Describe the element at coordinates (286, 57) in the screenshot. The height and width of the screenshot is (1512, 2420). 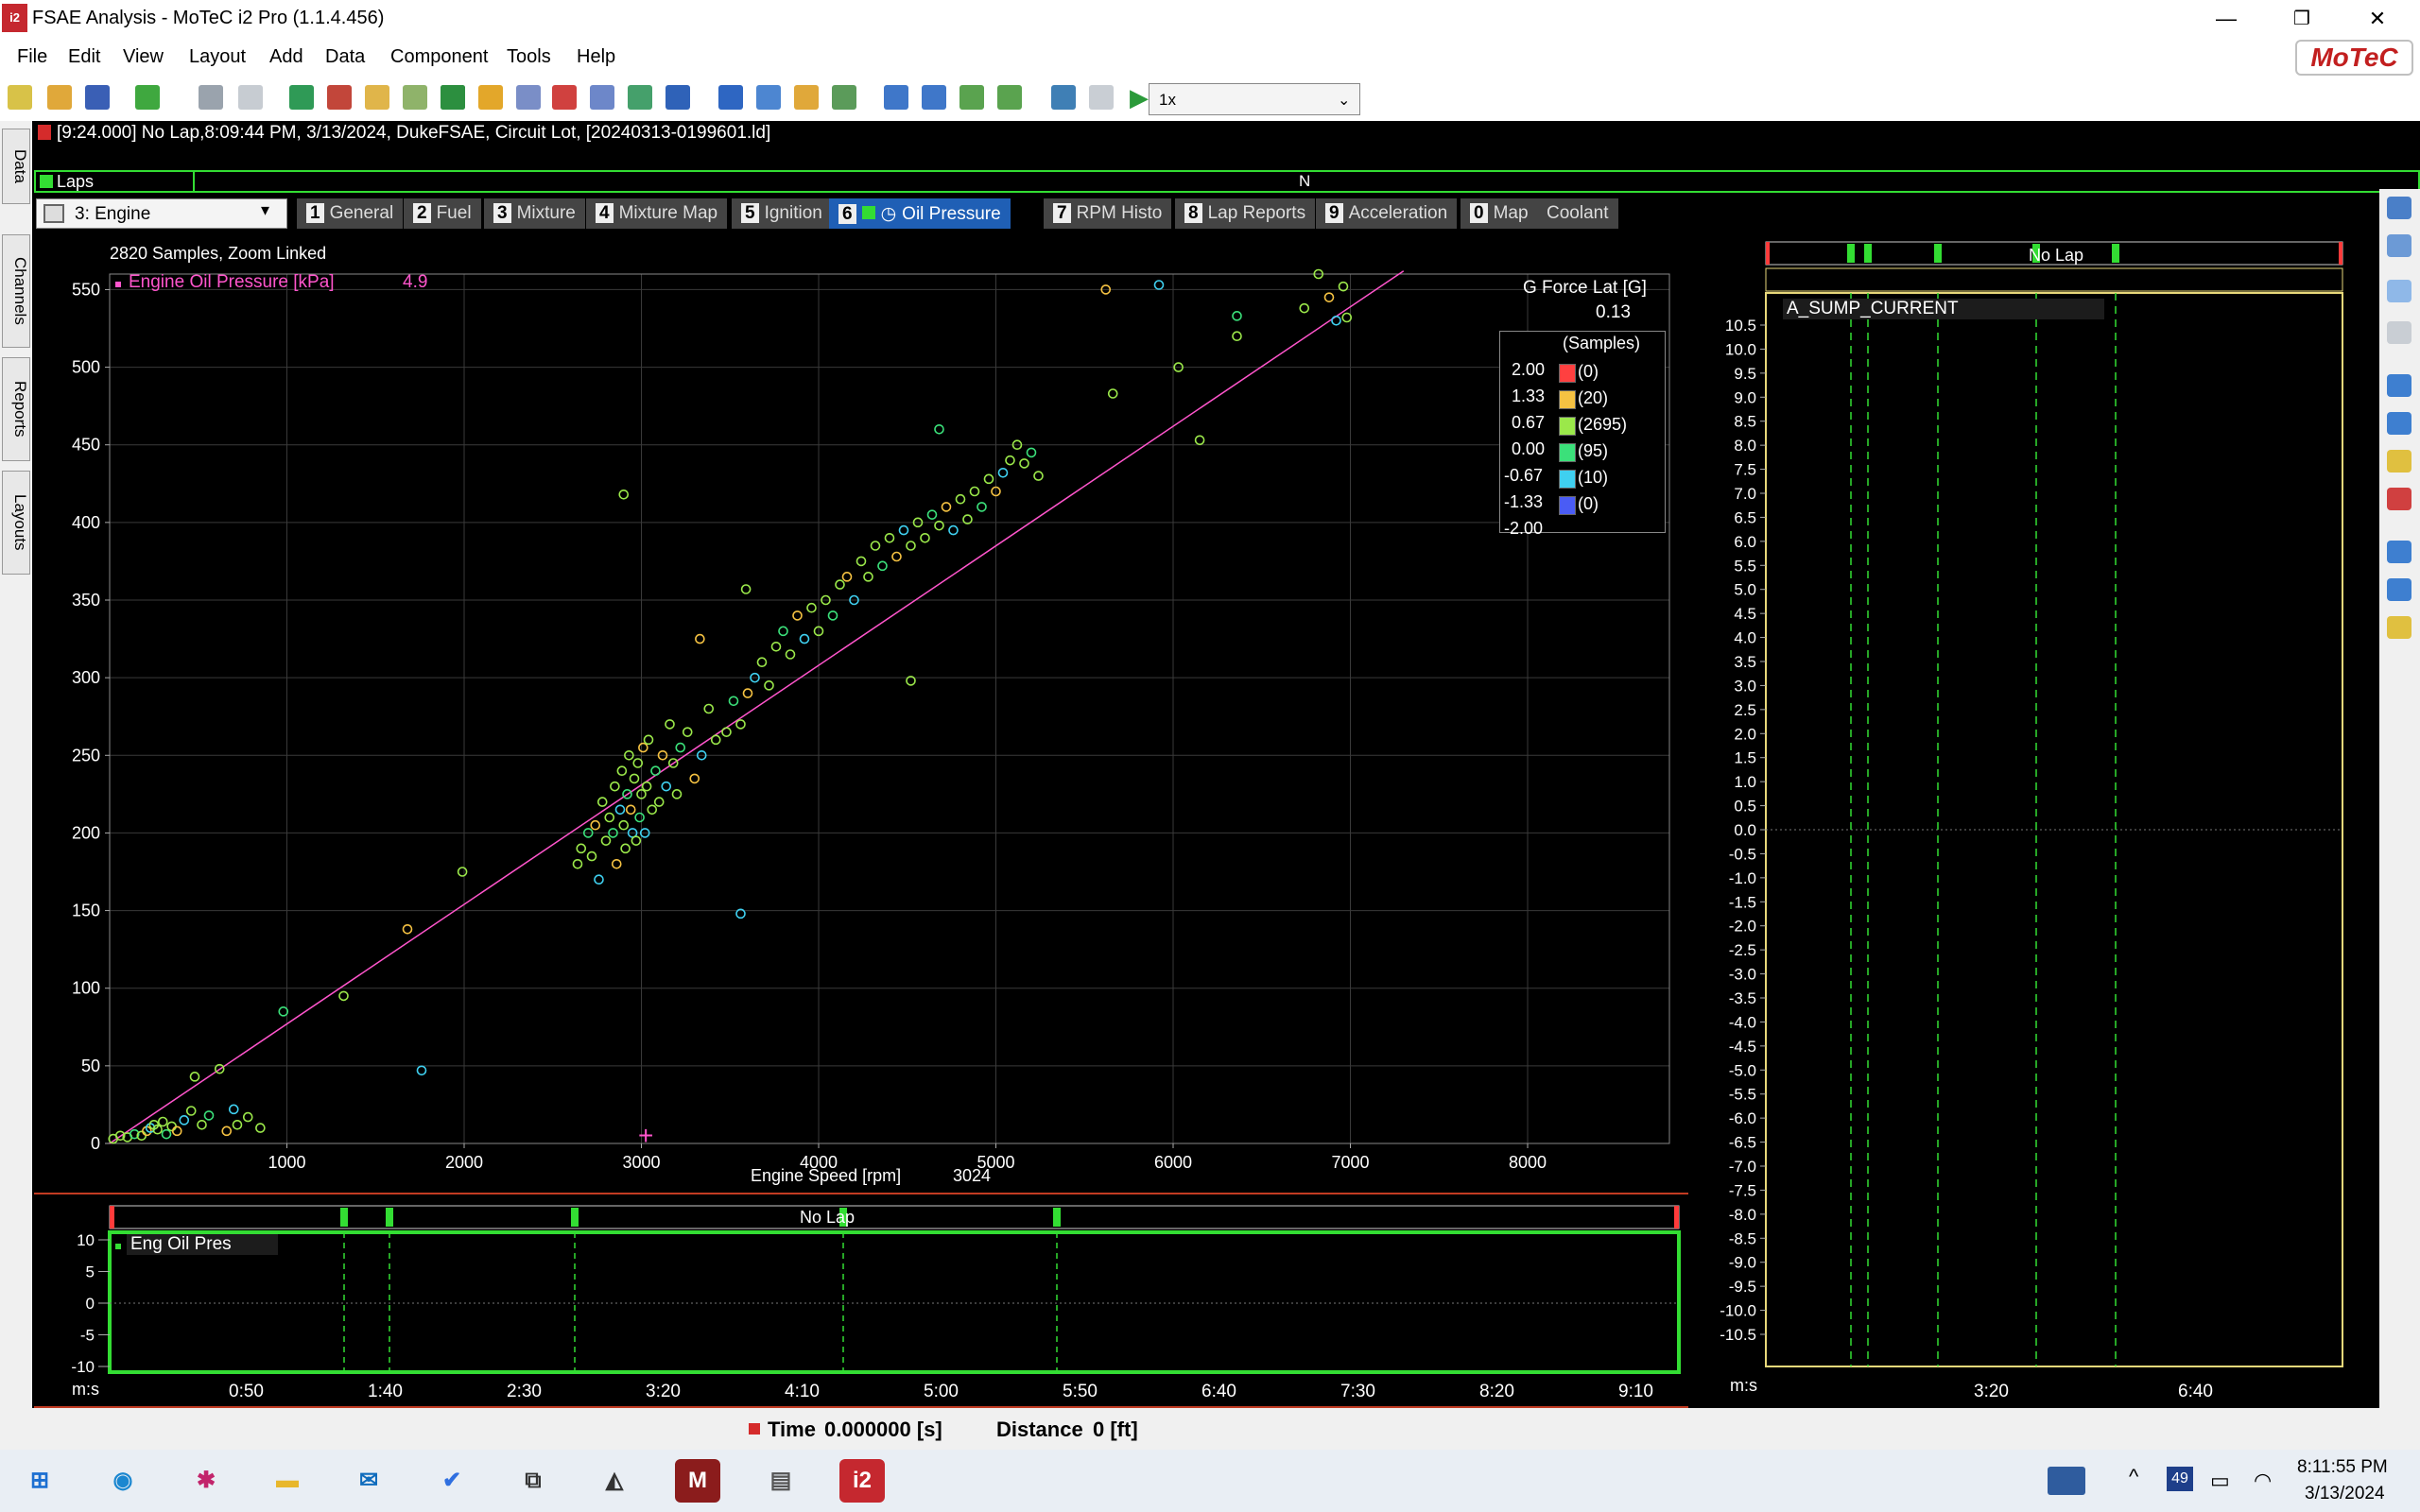
I see `menu-add: Add` at that location.